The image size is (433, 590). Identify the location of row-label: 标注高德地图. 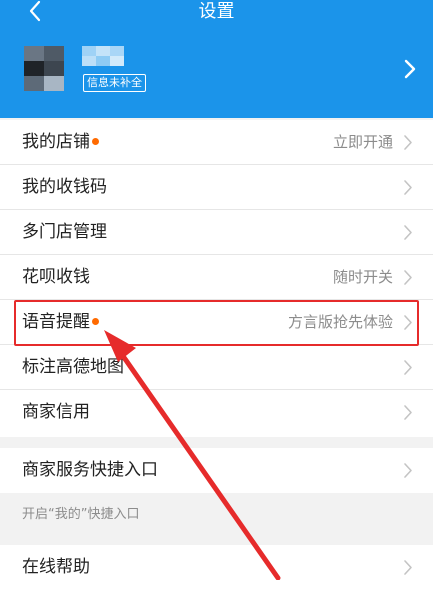
(73, 367).